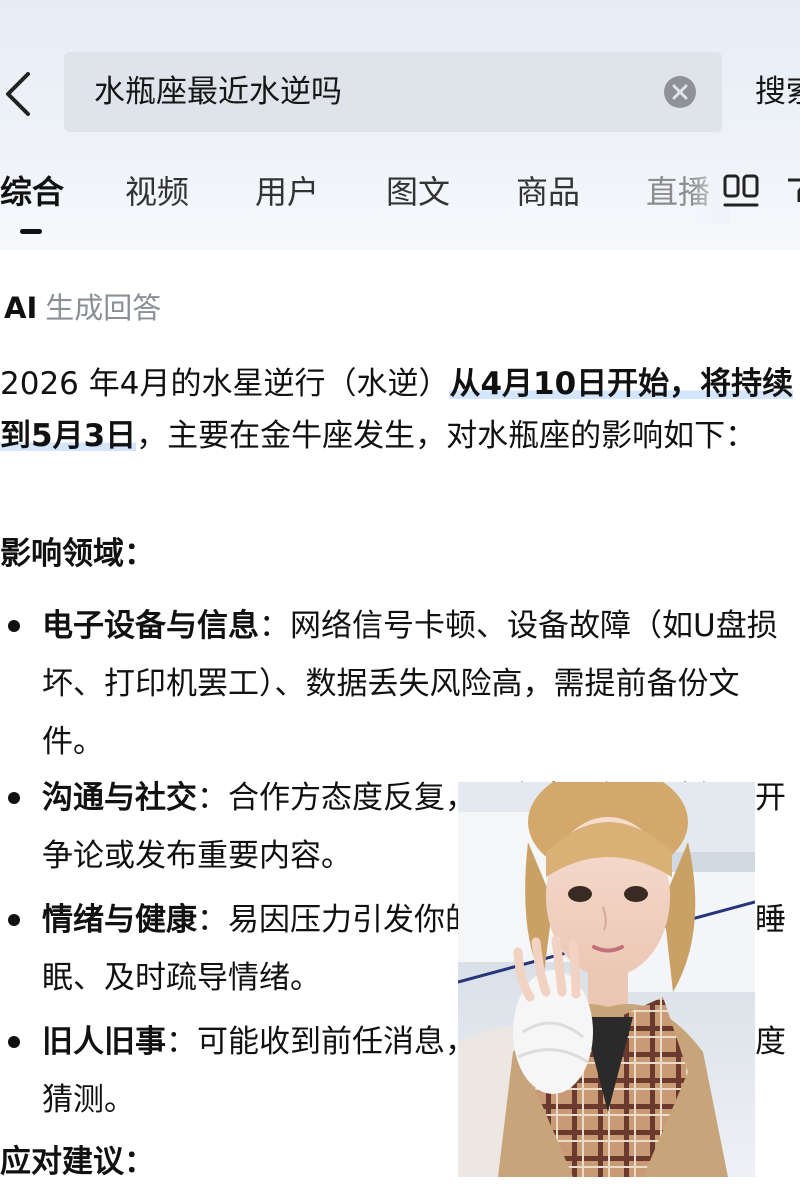 Image resolution: width=800 pixels, height=1200 pixels. What do you see at coordinates (418, 192) in the screenshot?
I see `tab-image-text: 图文` at bounding box center [418, 192].